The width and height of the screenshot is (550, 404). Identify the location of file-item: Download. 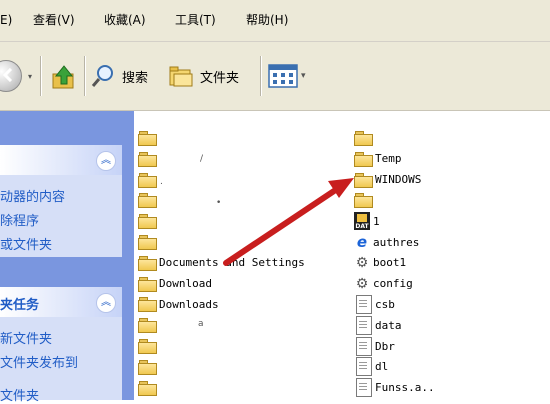
(175, 284).